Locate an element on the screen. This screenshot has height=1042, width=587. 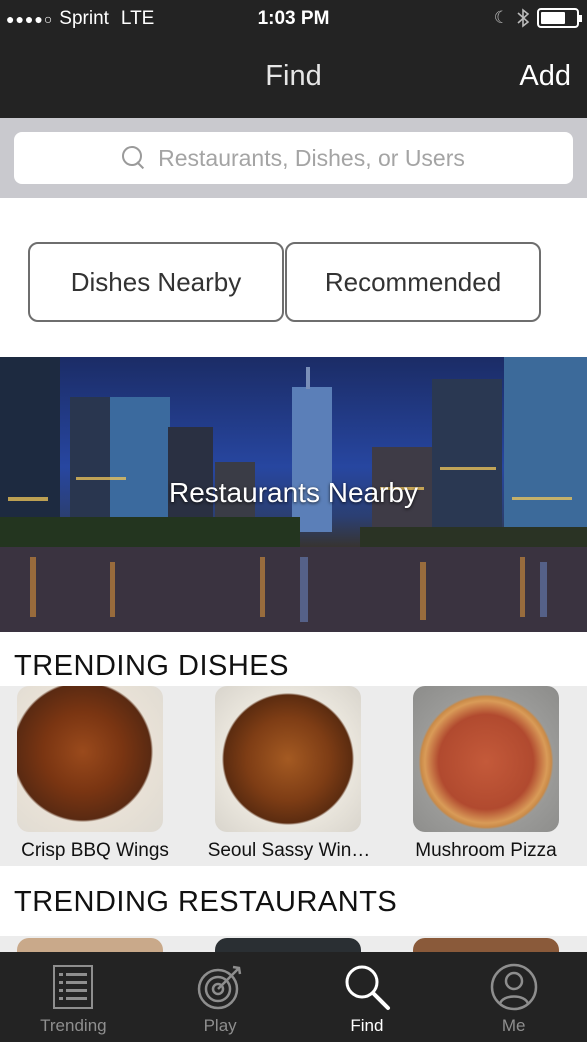
tab-label: Trending is located at coordinates (73, 1025).